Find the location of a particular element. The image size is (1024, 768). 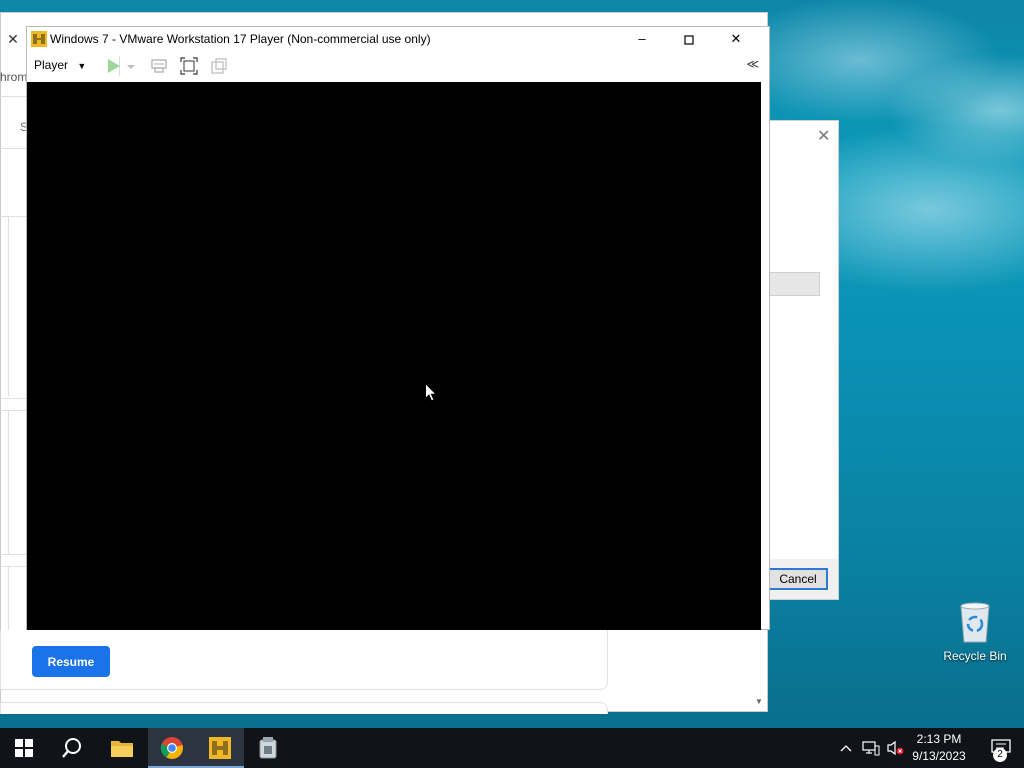

taskbar-chrome is located at coordinates (172, 748).